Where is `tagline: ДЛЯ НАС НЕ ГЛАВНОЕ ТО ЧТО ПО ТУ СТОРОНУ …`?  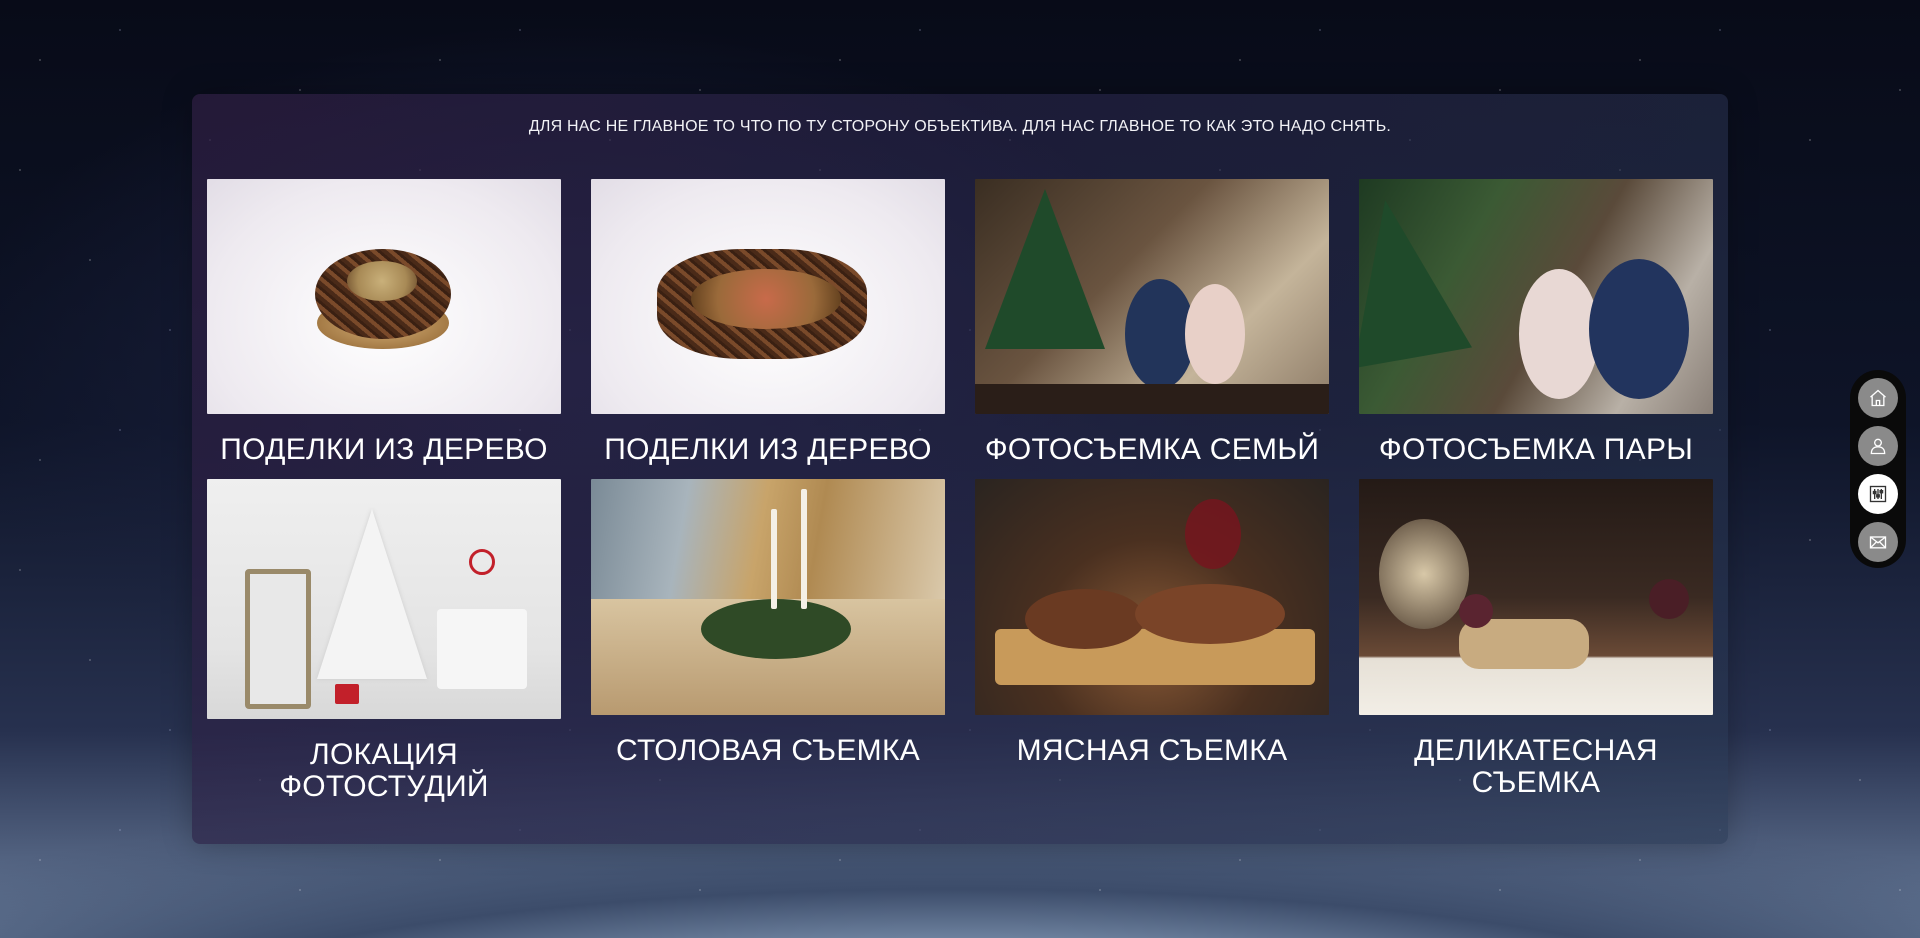
tagline: ДЛЯ НАС НЕ ГЛАВНОЕ ТО ЧТО ПО ТУ СТОРОНУ … is located at coordinates (960, 126).